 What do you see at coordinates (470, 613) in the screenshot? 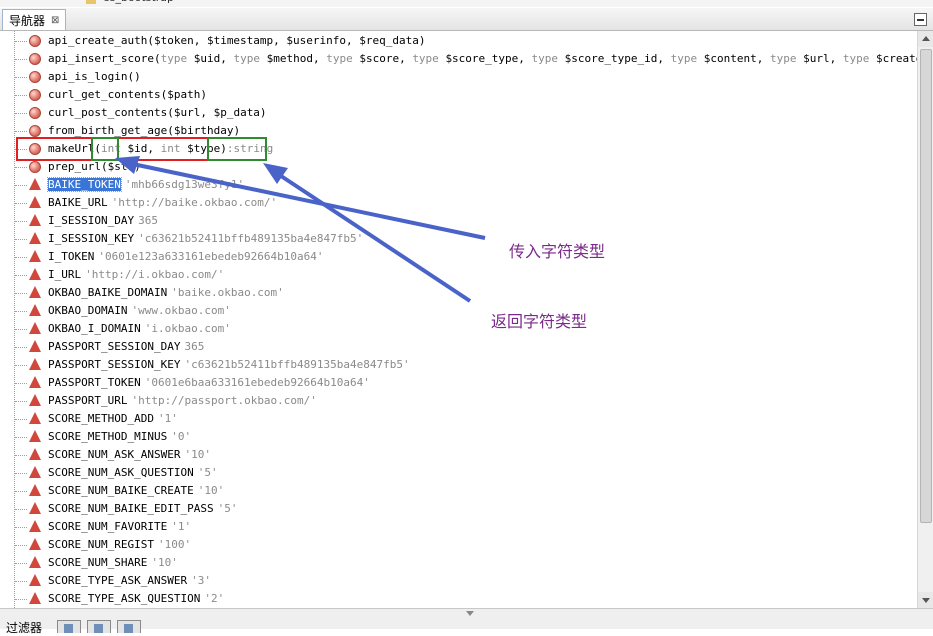
I see `collapse-arrow-icon` at bounding box center [470, 613].